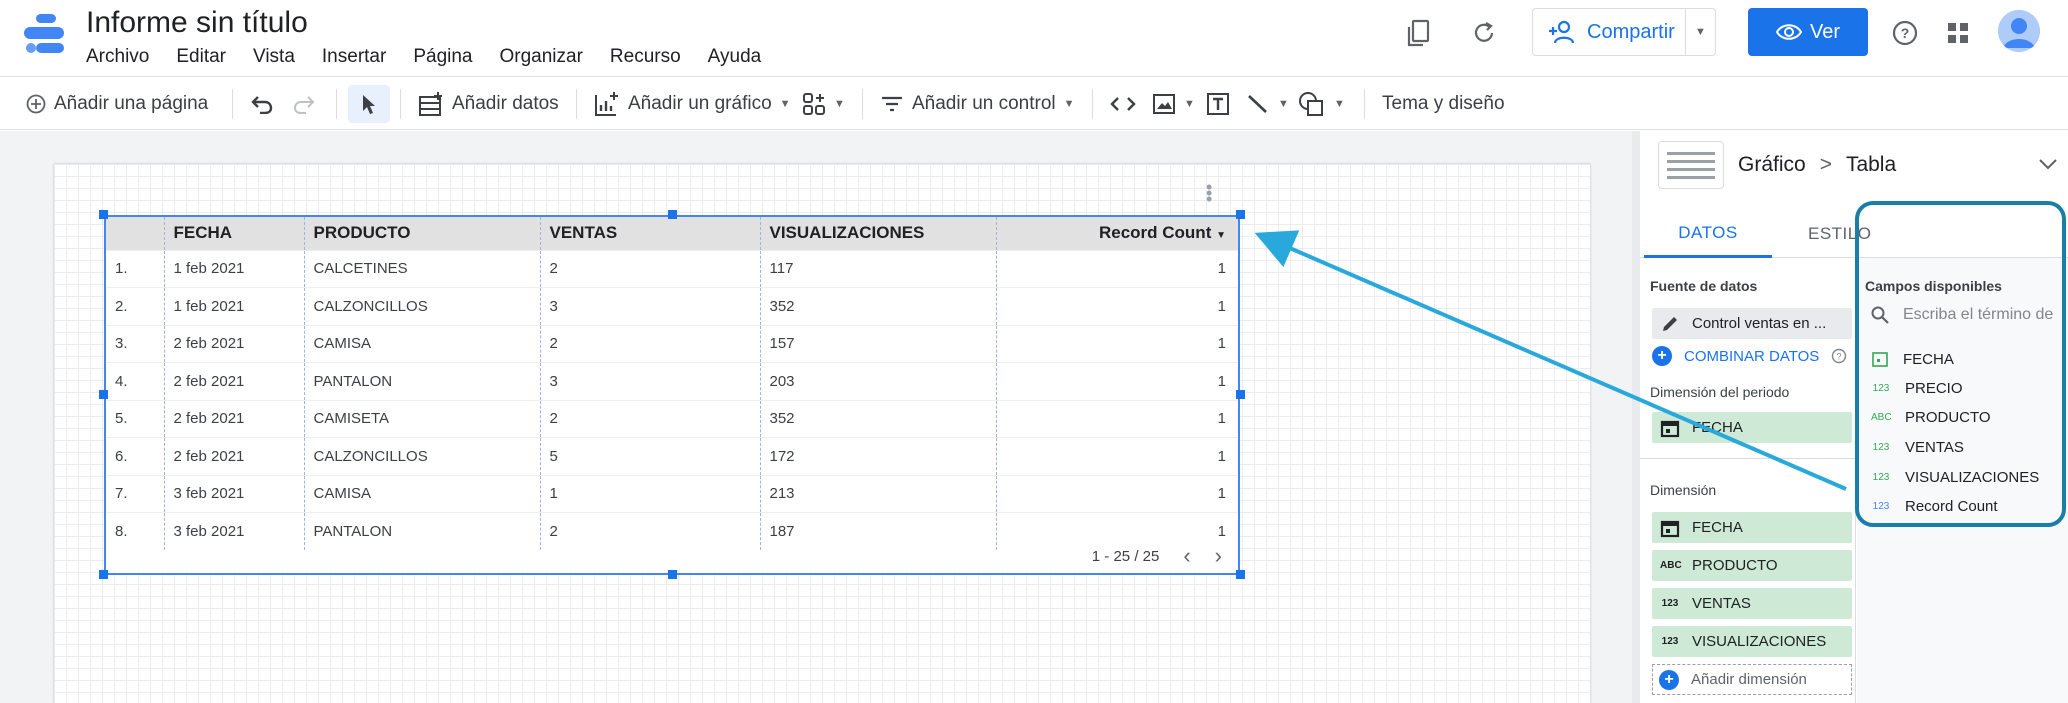 This screenshot has width=2068, height=703. I want to click on period-dimension-label: Dimensión del periodo, so click(1720, 392).